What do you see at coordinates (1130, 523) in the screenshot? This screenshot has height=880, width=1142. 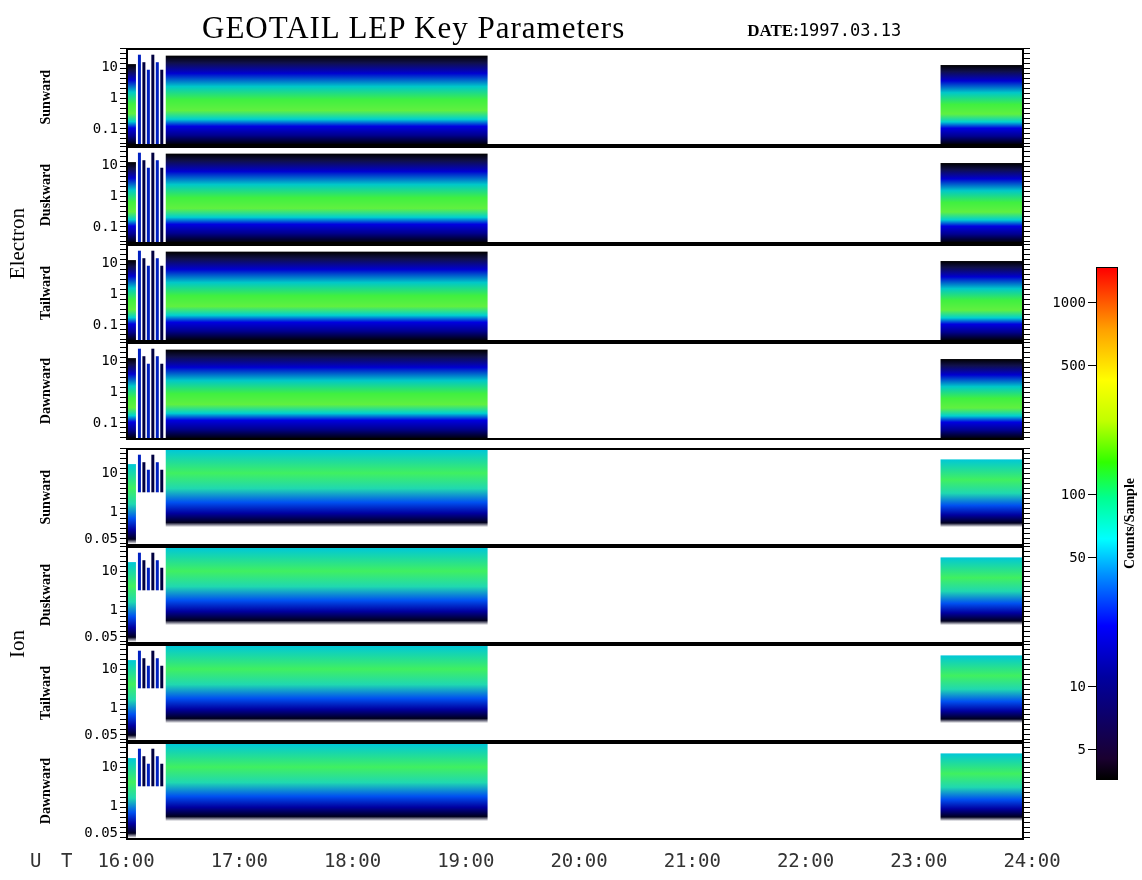 I see `colorbar-title: Counts/Sample` at bounding box center [1130, 523].